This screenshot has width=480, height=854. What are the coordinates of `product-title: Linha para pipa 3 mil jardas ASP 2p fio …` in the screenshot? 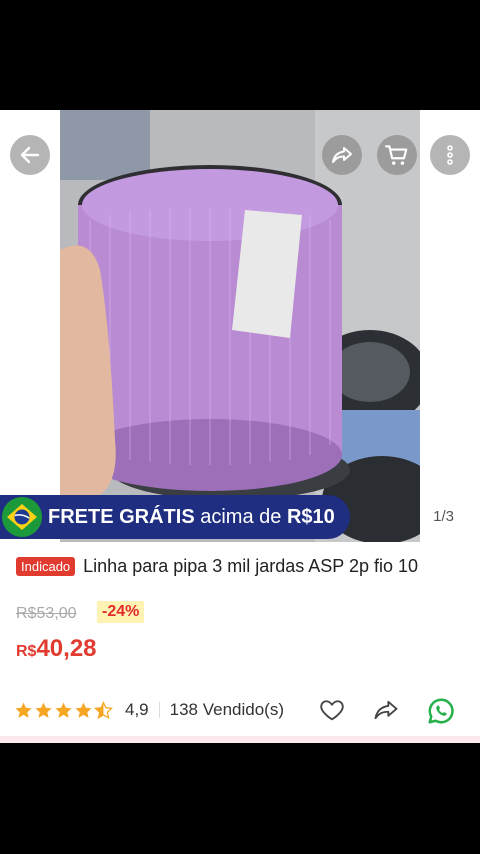 It's located at (251, 566).